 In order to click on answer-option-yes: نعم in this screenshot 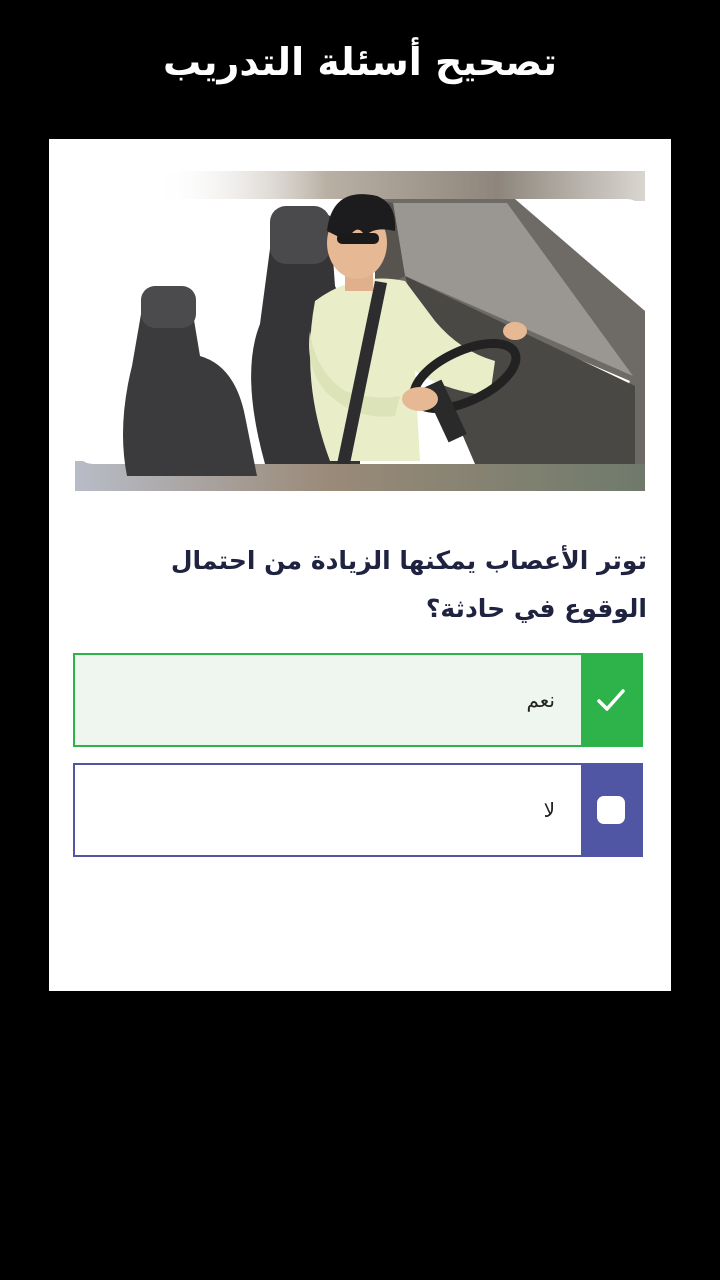, I will do `click(358, 700)`.